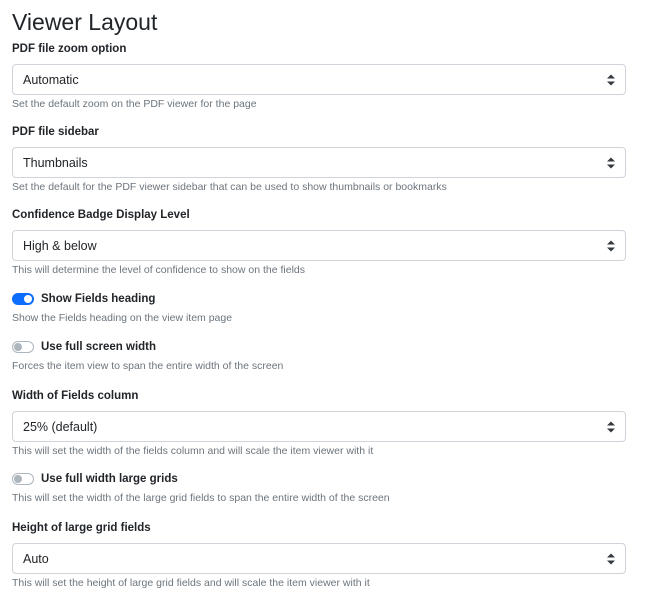 This screenshot has width=646, height=599. I want to click on zoom-option-label: PDF file zoom option, so click(69, 49).